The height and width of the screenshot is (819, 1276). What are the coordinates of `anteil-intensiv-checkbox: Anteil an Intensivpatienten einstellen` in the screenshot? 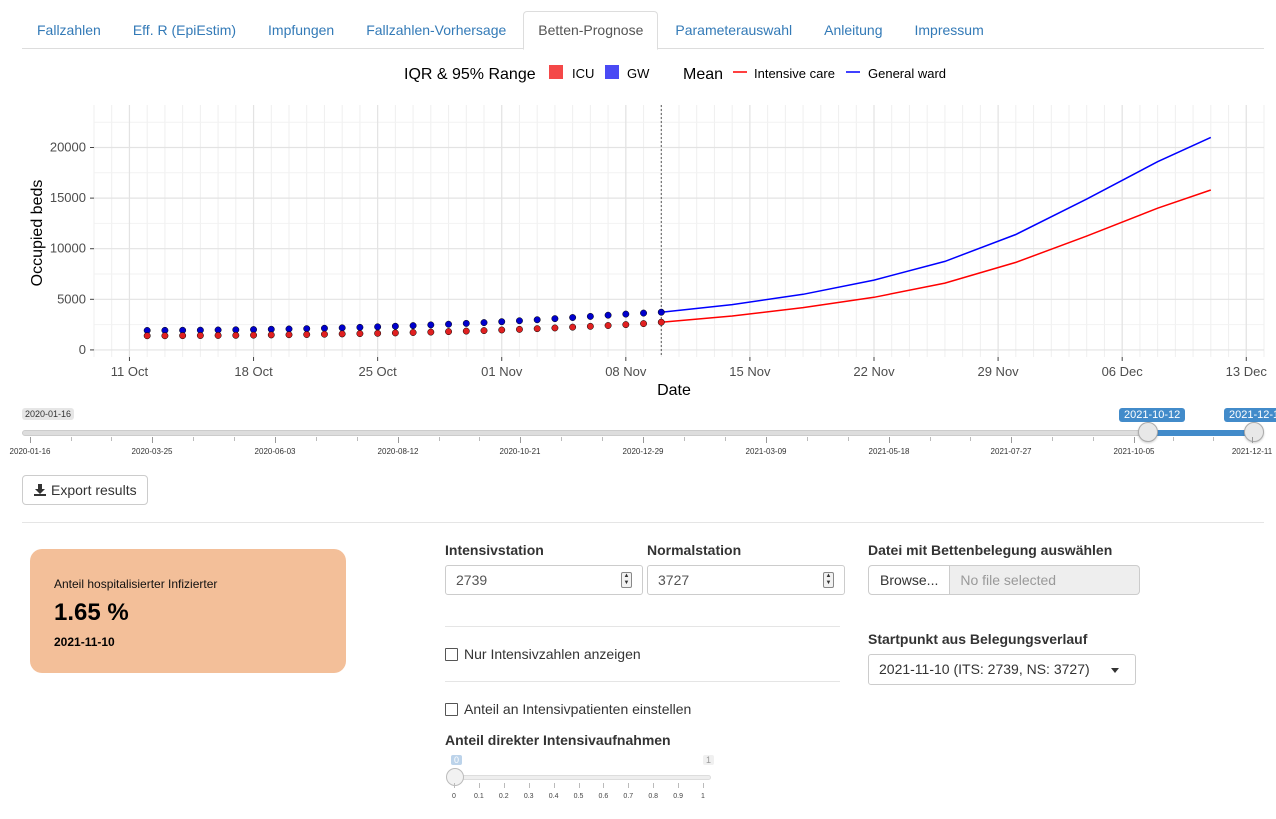 It's located at (568, 709).